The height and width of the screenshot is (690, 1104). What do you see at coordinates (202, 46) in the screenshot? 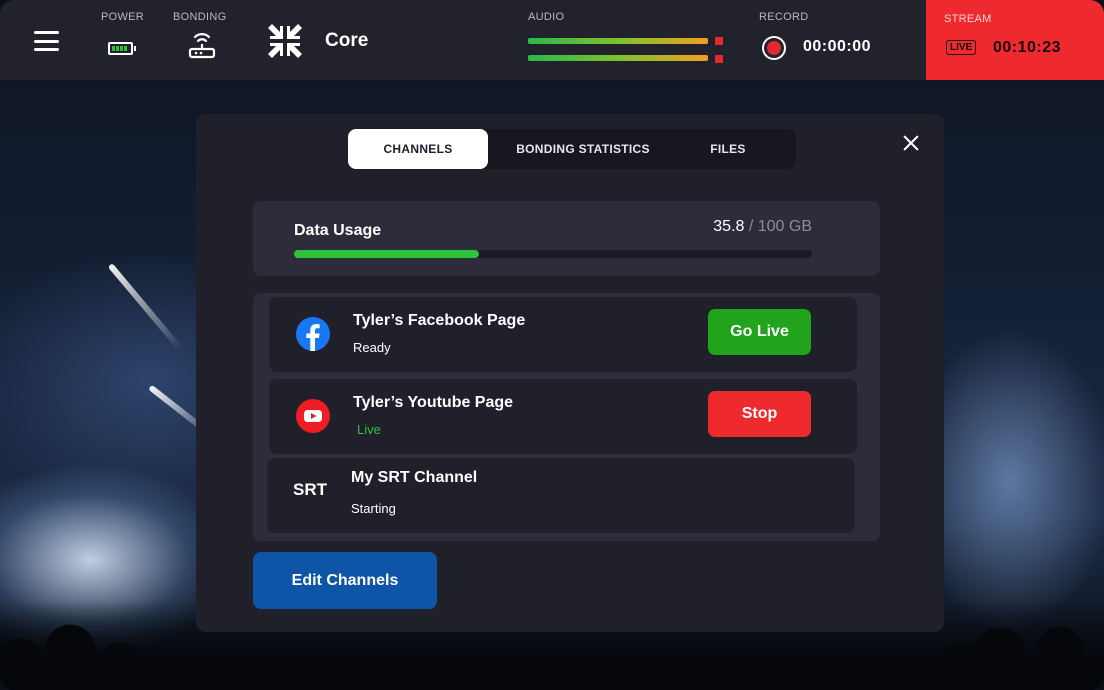
I see `router-icon` at bounding box center [202, 46].